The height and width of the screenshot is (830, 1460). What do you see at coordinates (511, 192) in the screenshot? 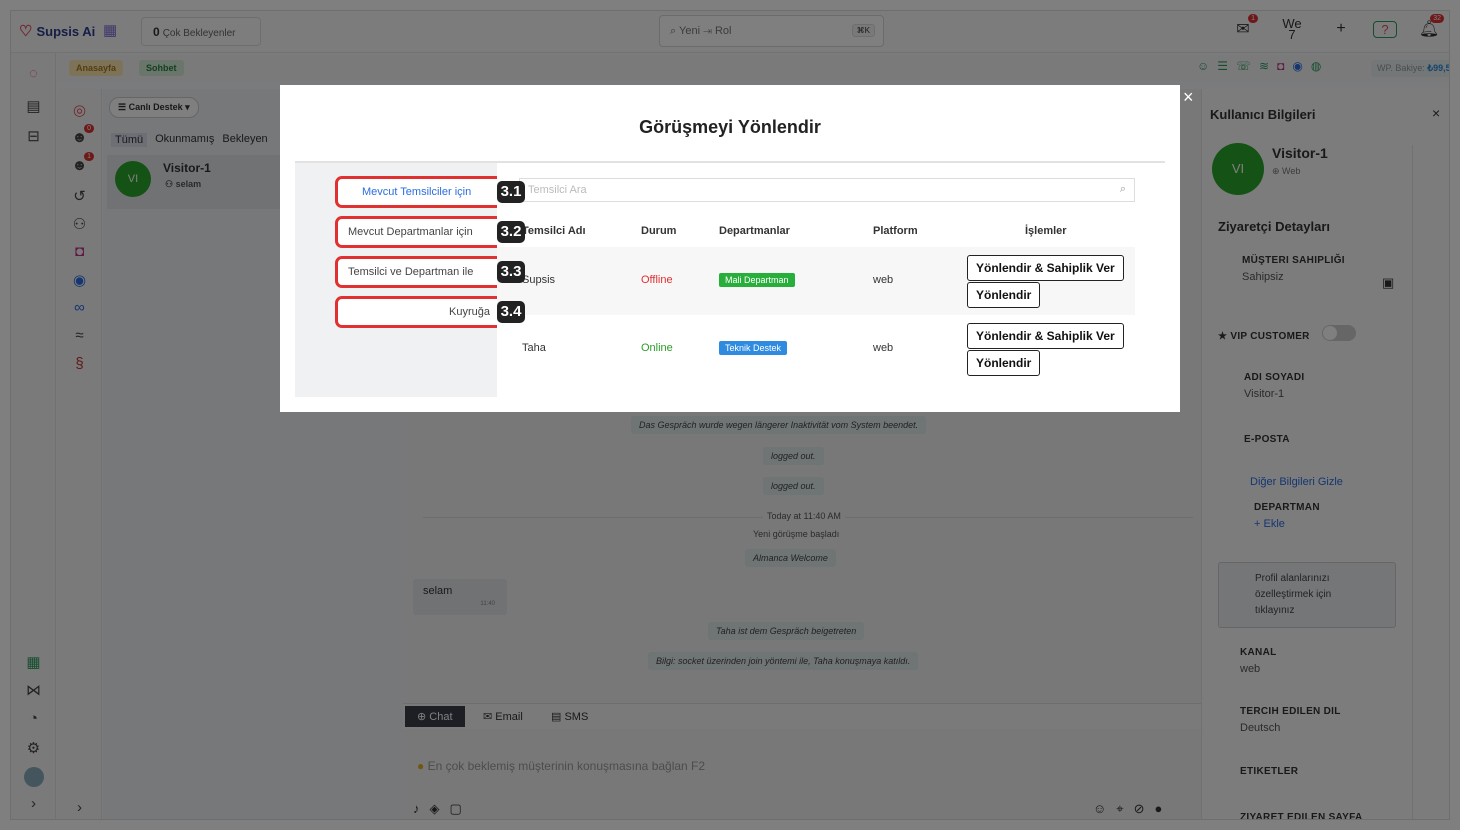
I see `annotation-tag: 3.1` at bounding box center [511, 192].